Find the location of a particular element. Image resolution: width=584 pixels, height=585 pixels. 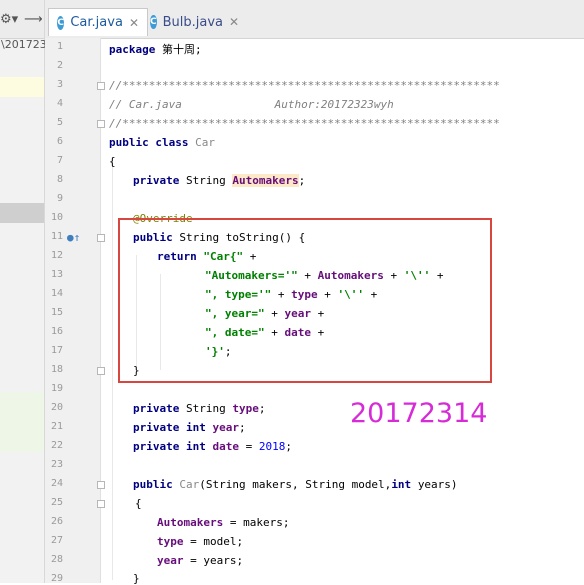

project-panel is located at coordinates (22, 291).